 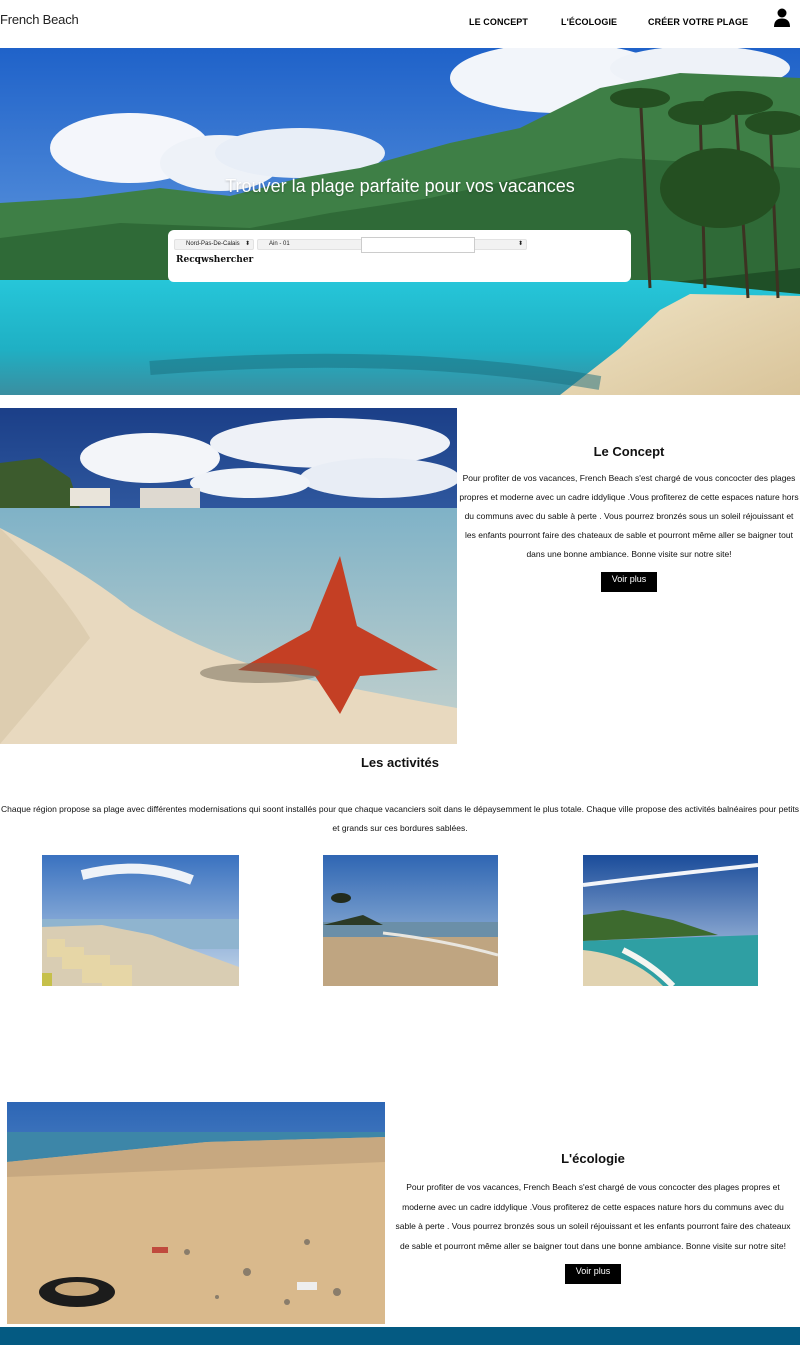 I want to click on ecology-title: L'écologie, so click(x=593, y=1158).